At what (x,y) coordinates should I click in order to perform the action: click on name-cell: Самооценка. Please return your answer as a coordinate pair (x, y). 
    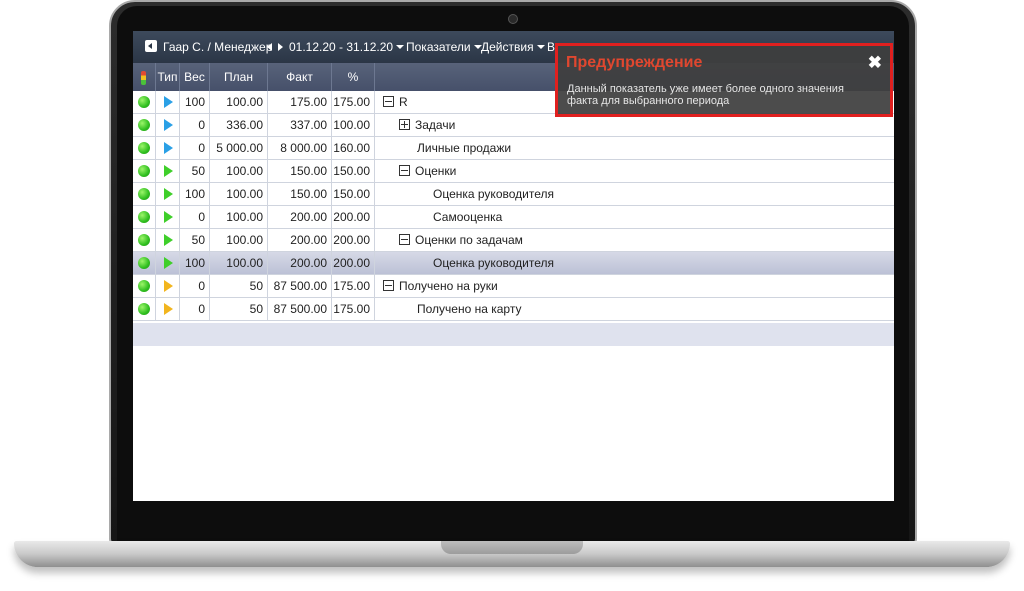
    Looking at the image, I should click on (634, 217).